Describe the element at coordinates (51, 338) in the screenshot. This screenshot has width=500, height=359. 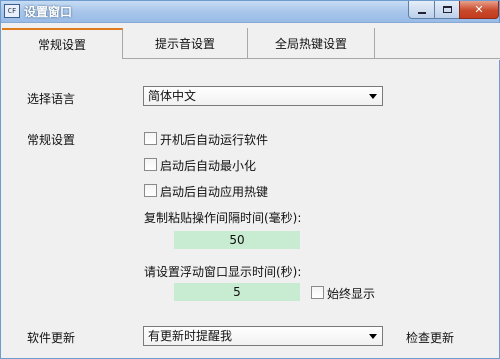
I see `update-label: 软件更新` at that location.